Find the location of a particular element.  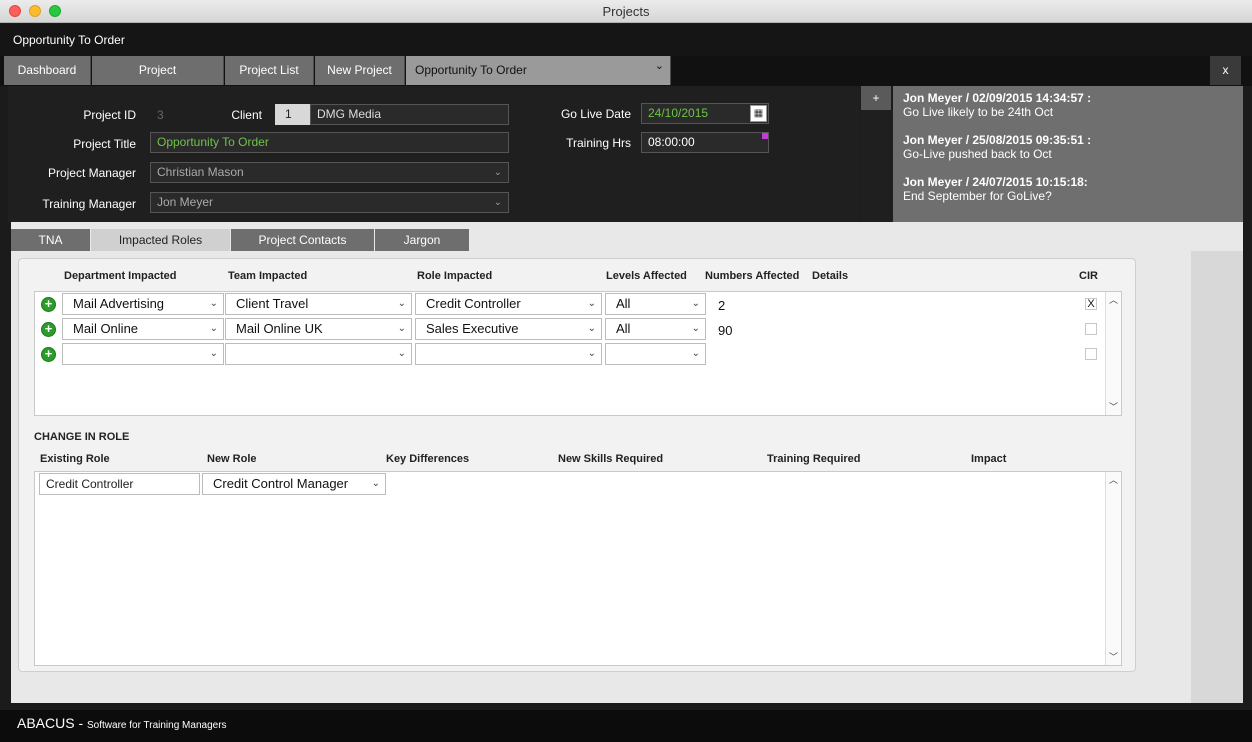

role-select: Credit Controller ⌄ is located at coordinates (508, 304).